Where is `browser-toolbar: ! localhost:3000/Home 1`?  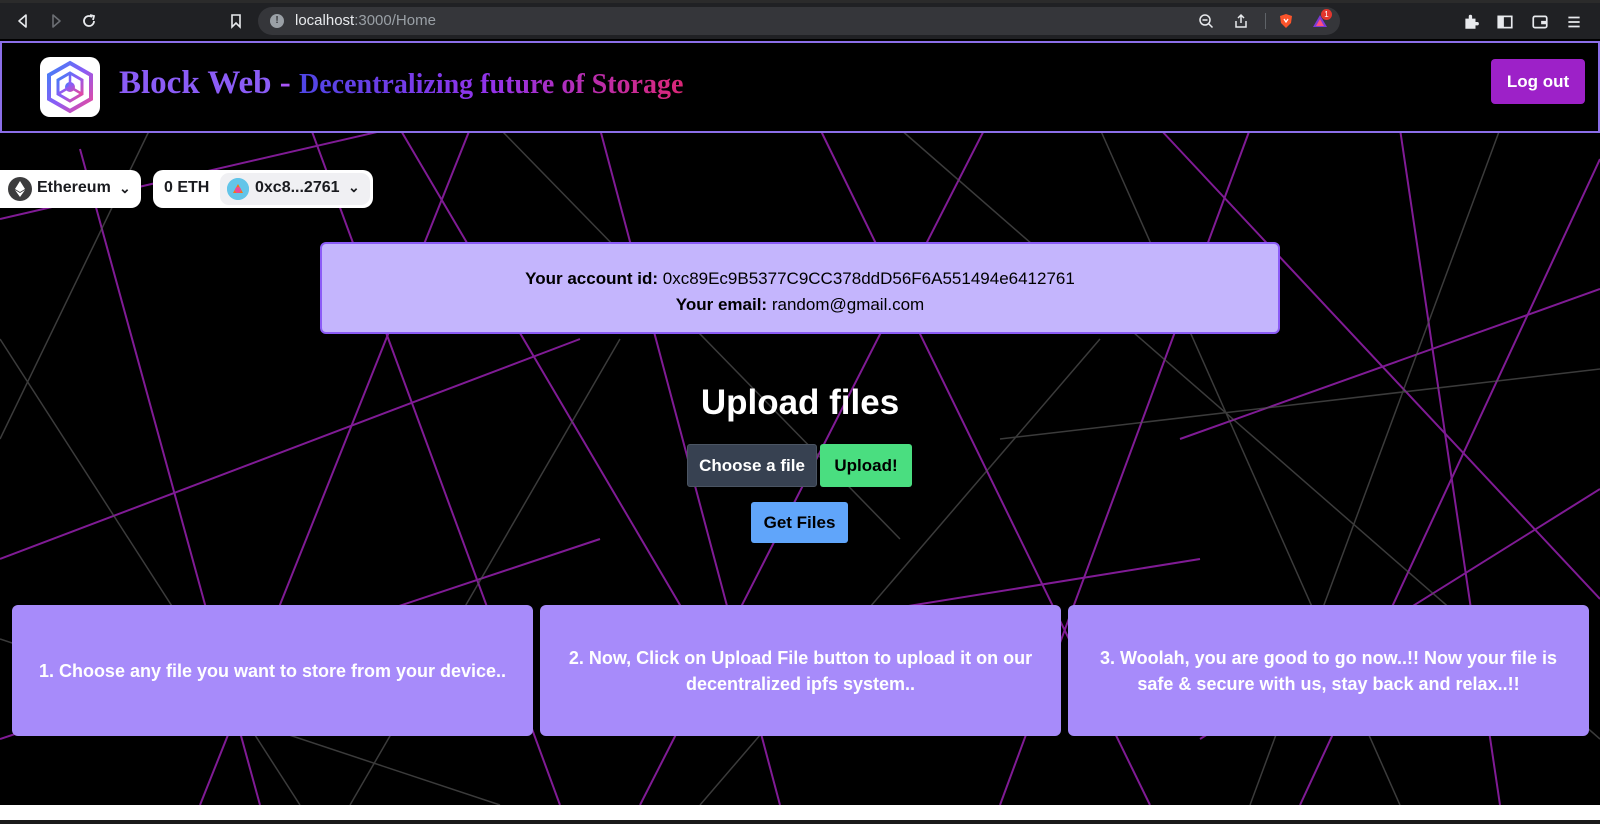 browser-toolbar: ! localhost:3000/Home 1 is located at coordinates (800, 21).